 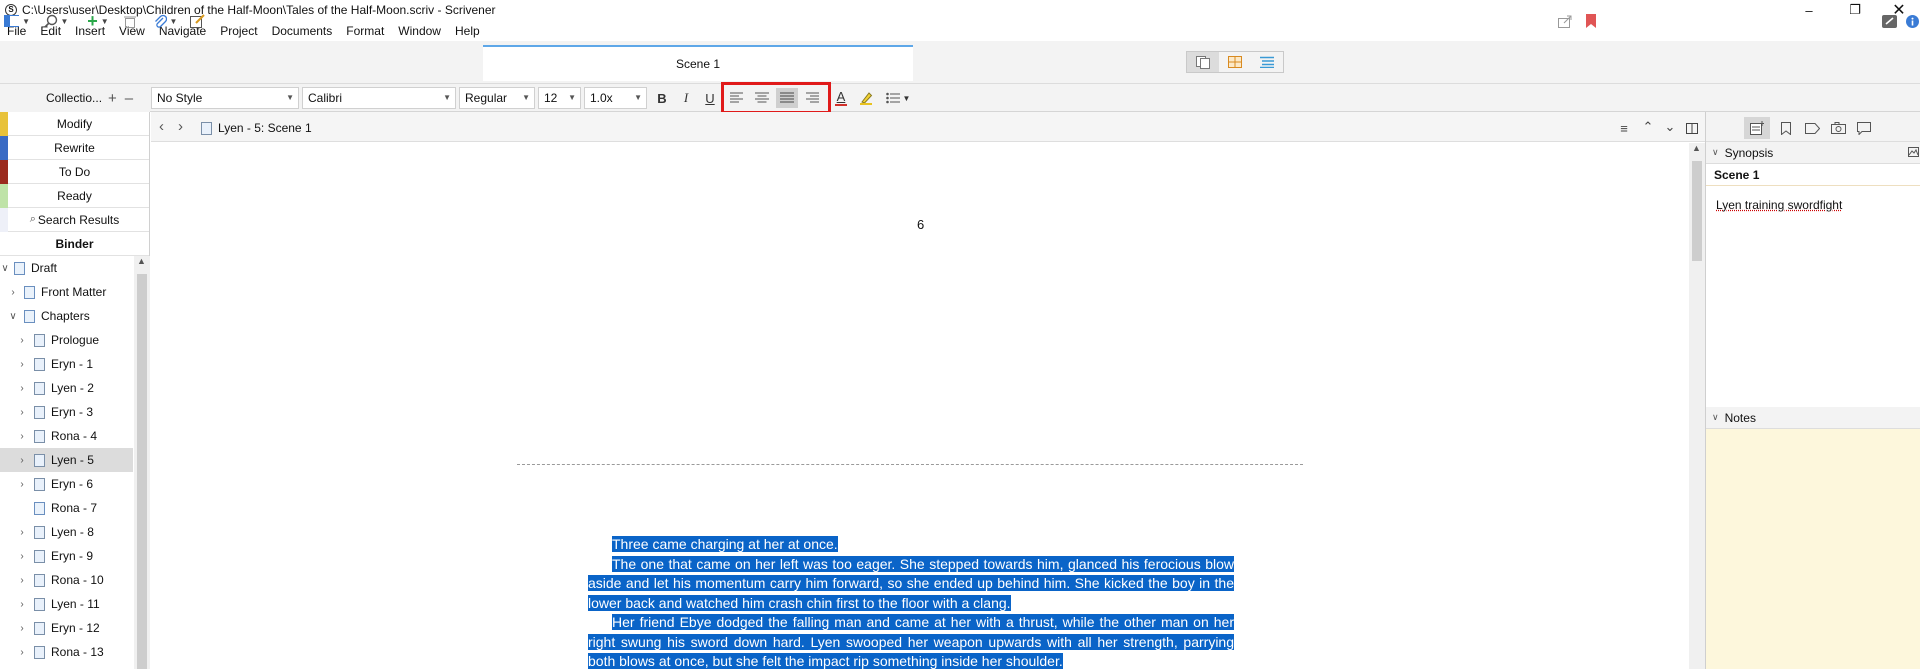 I want to click on binder-toggle-icon: ▼, so click(x=17, y=21).